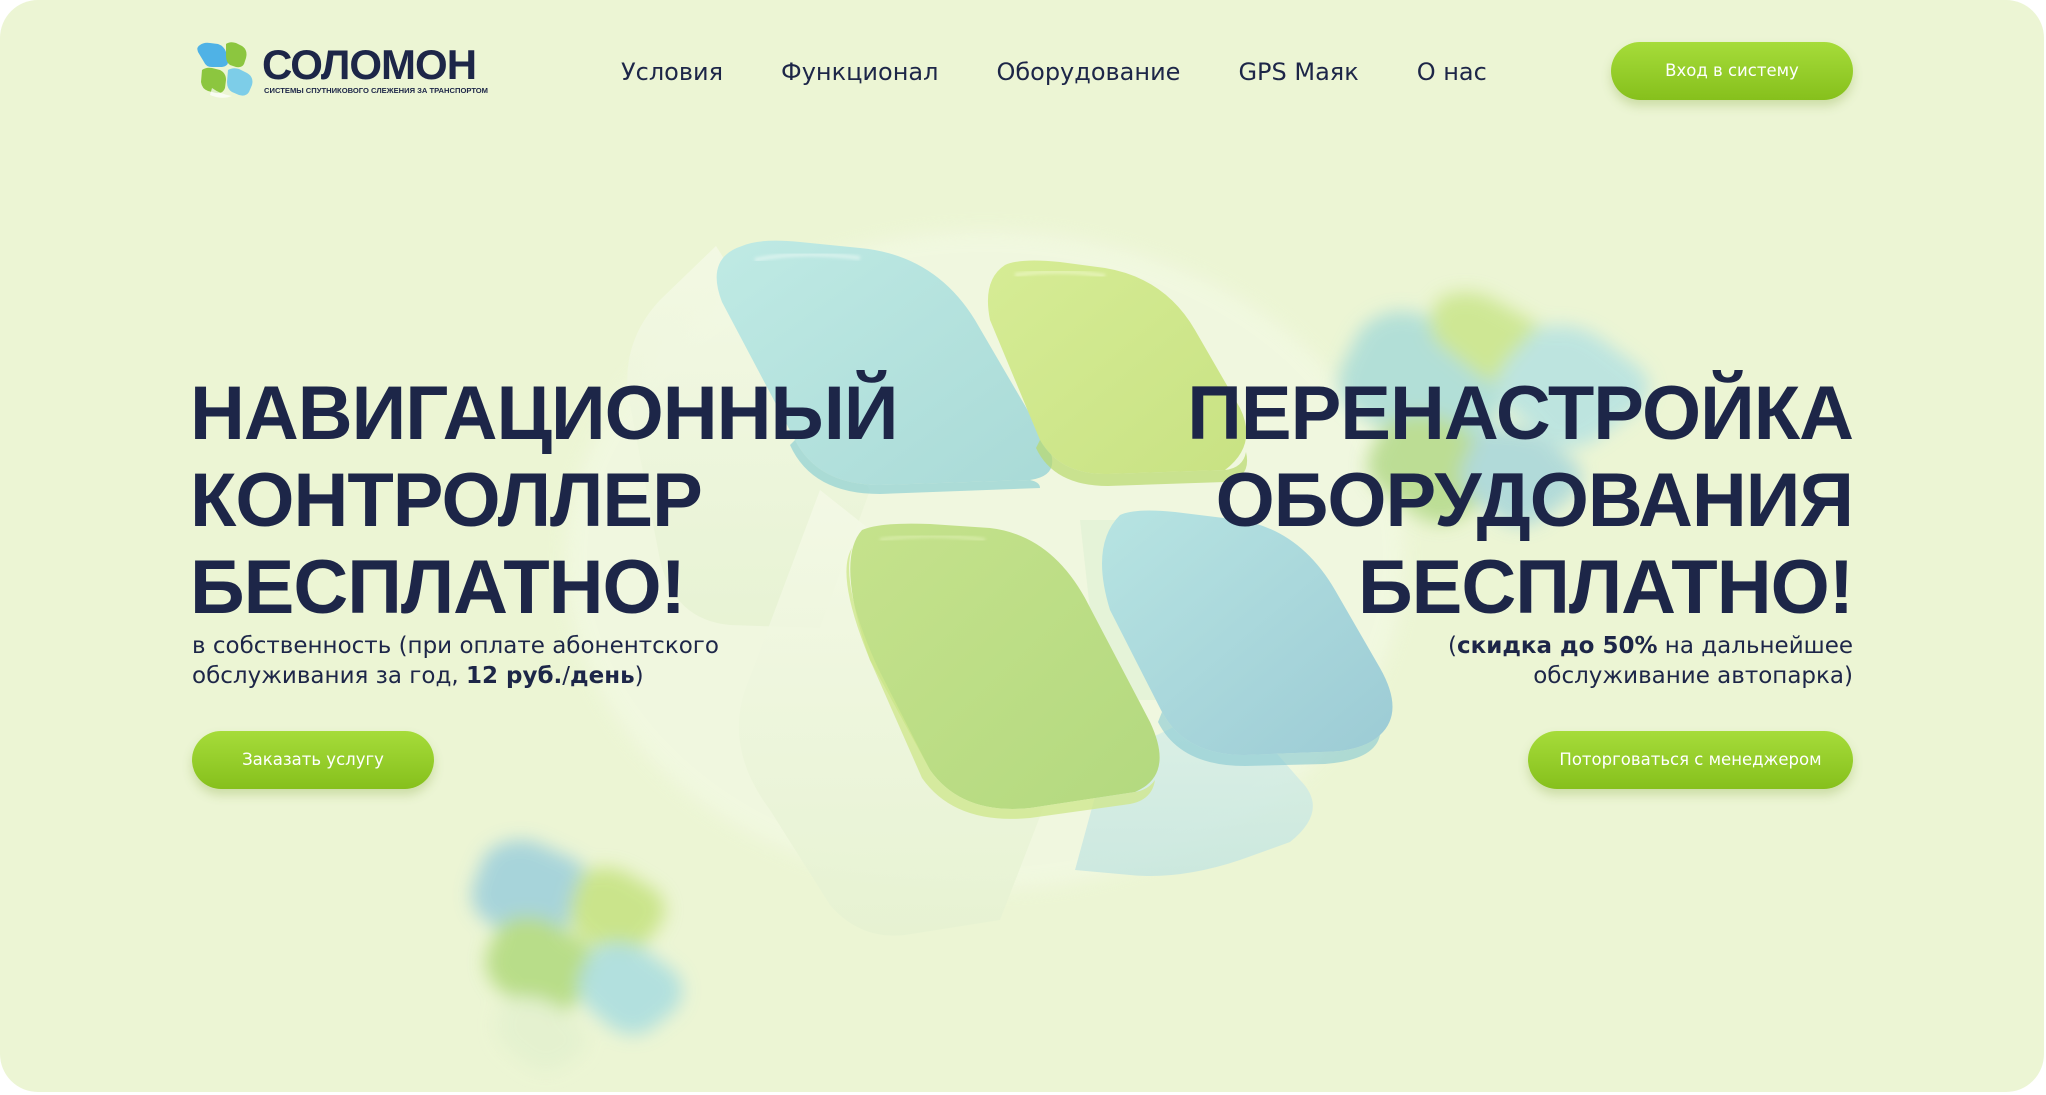 The width and height of the screenshot is (2046, 1095). Describe the element at coordinates (1732, 71) in the screenshot. I see `login-button: Вход в систему` at that location.